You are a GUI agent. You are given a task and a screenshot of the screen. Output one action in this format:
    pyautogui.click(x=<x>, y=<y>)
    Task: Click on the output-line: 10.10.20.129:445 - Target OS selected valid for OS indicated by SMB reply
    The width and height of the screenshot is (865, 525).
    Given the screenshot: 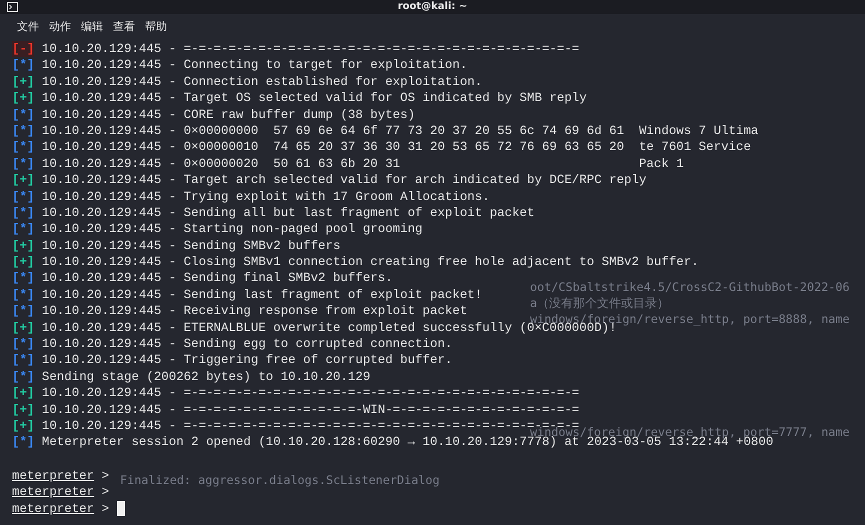 What is the action you would take?
    pyautogui.click(x=314, y=98)
    